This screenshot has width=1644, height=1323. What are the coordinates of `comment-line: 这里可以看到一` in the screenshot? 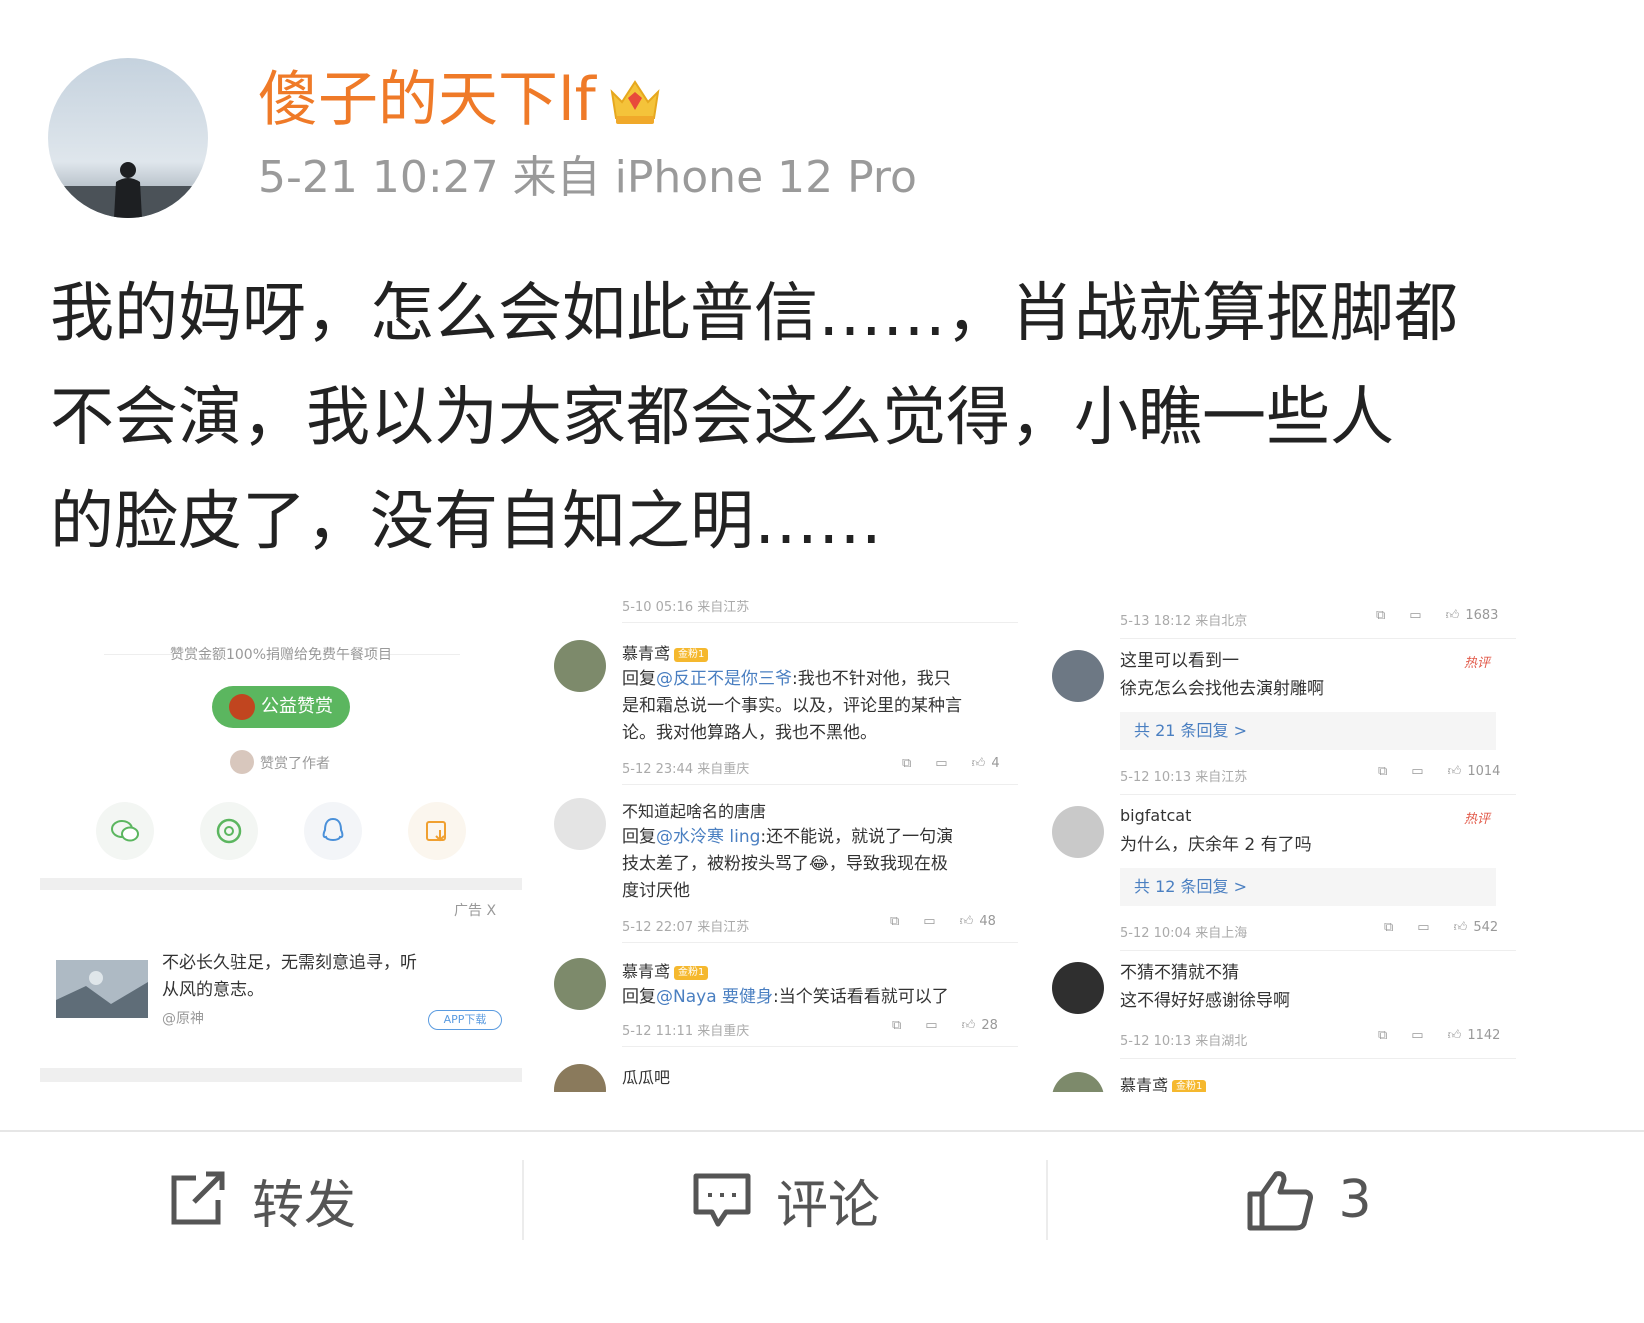 It's located at (1179, 661).